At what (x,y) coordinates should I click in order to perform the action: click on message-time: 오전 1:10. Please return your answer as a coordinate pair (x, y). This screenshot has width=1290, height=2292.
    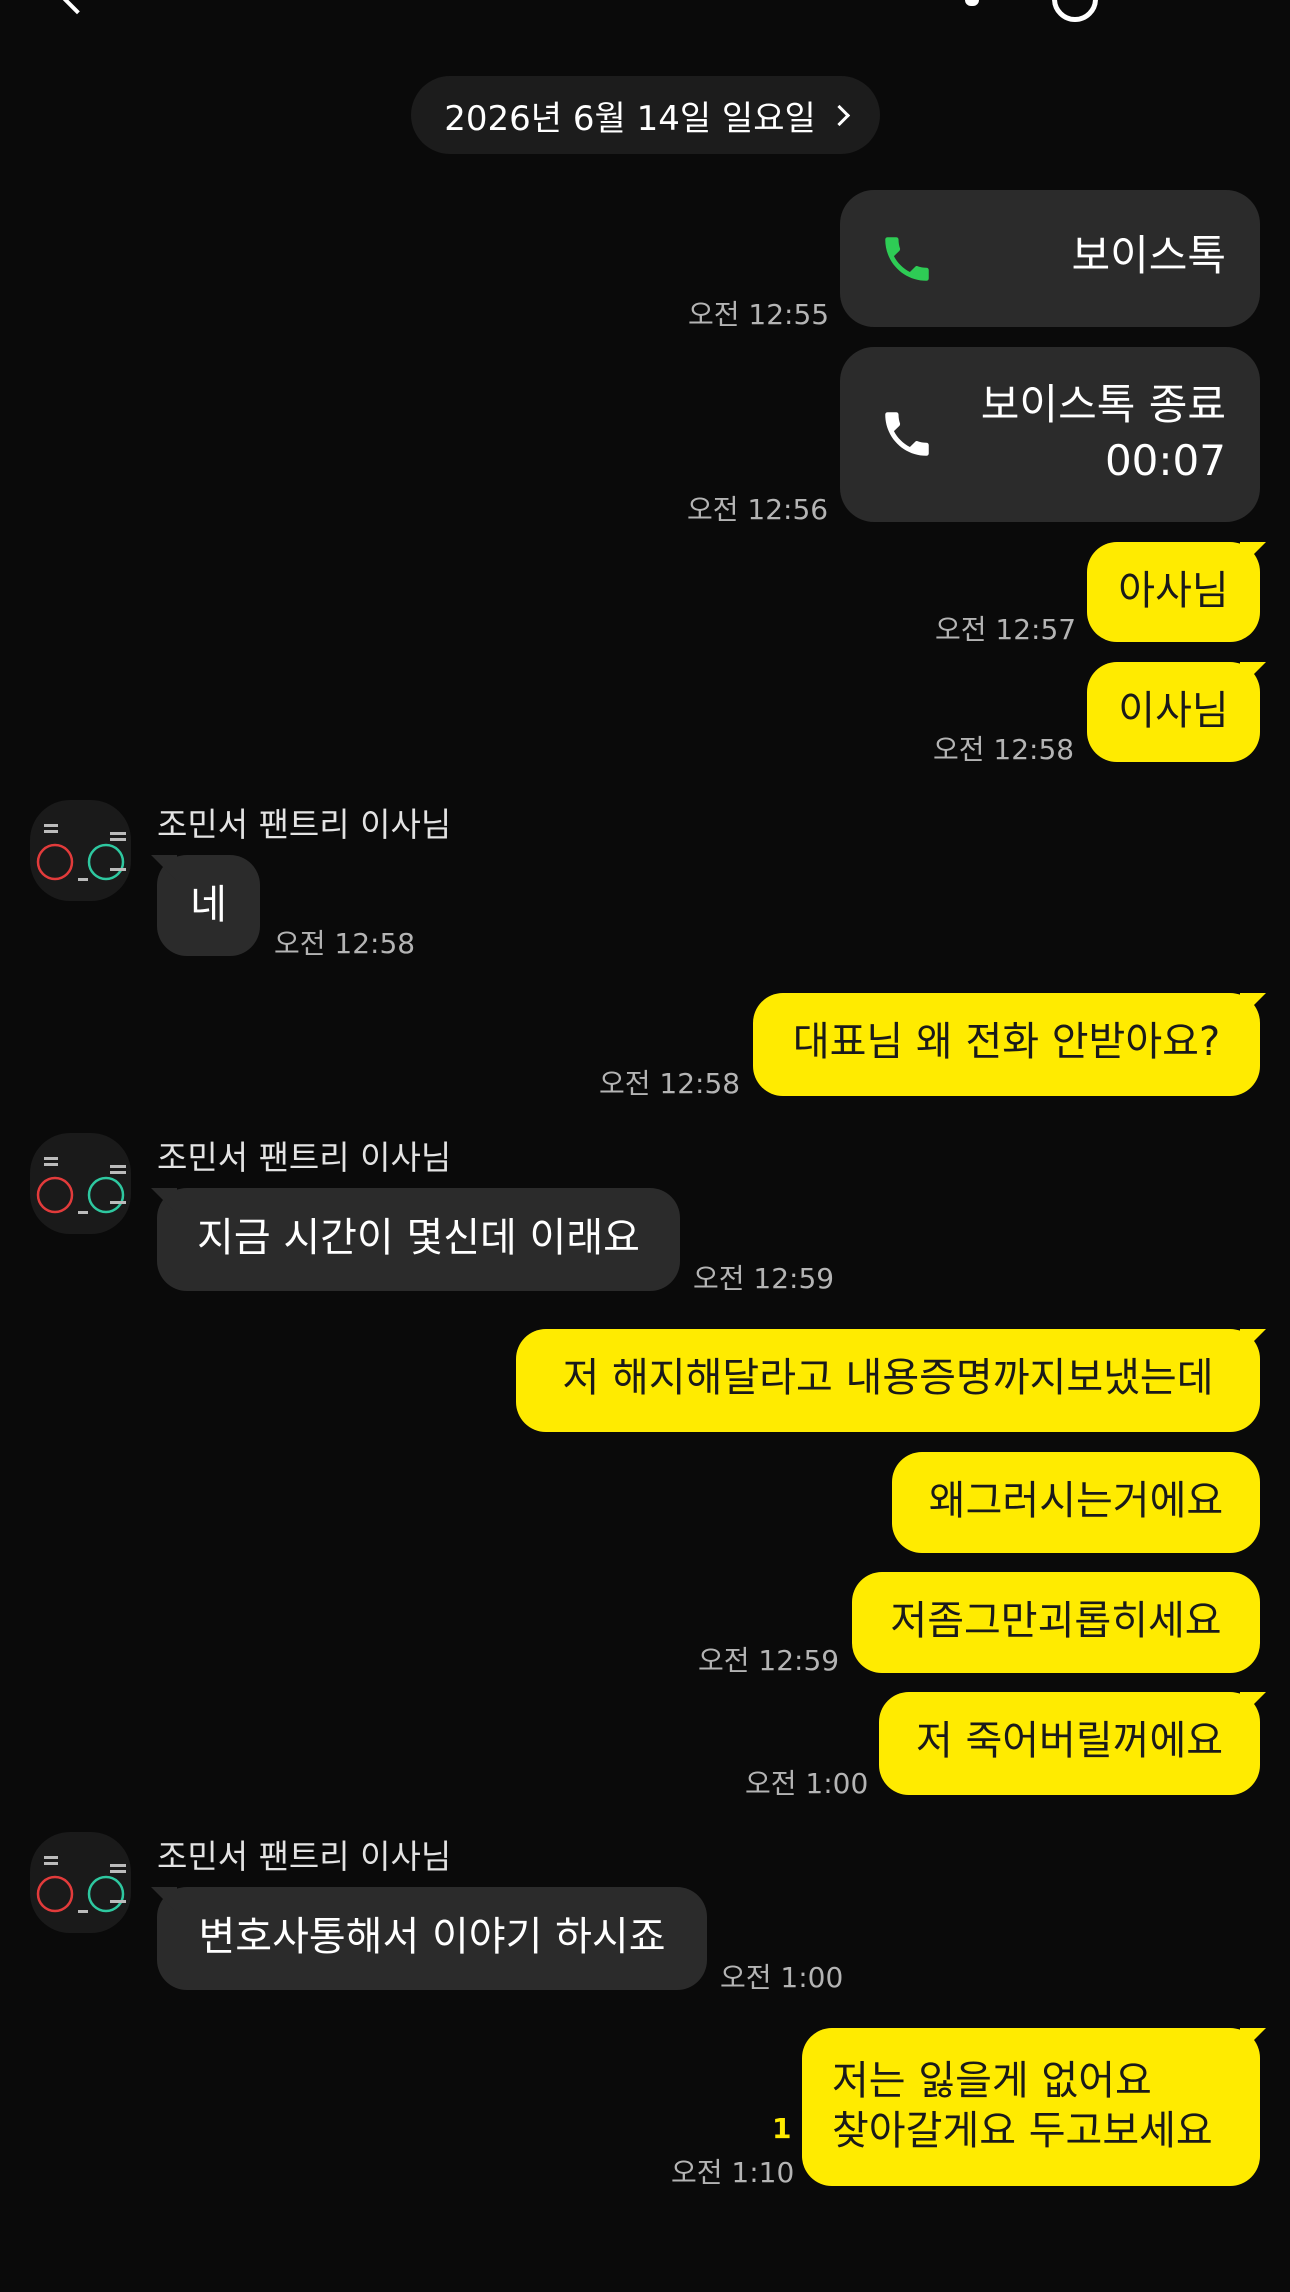
    Looking at the image, I should click on (733, 2172).